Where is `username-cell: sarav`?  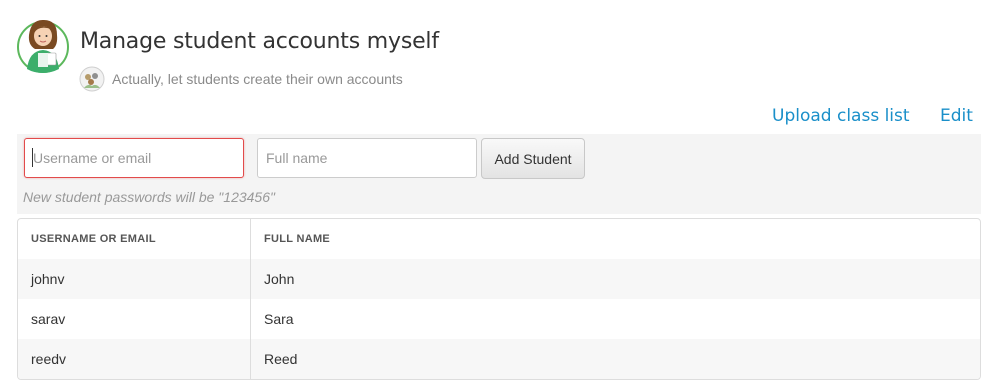 username-cell: sarav is located at coordinates (134, 319).